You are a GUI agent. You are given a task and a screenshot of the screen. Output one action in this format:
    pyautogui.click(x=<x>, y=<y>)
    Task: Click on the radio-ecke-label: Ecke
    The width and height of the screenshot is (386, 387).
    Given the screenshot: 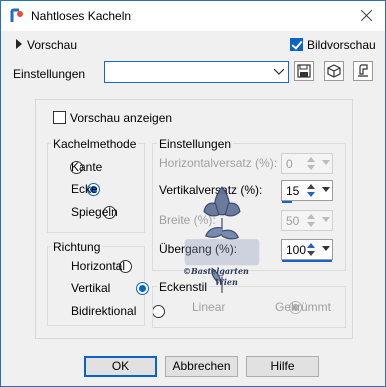 What is the action you would take?
    pyautogui.click(x=84, y=189)
    